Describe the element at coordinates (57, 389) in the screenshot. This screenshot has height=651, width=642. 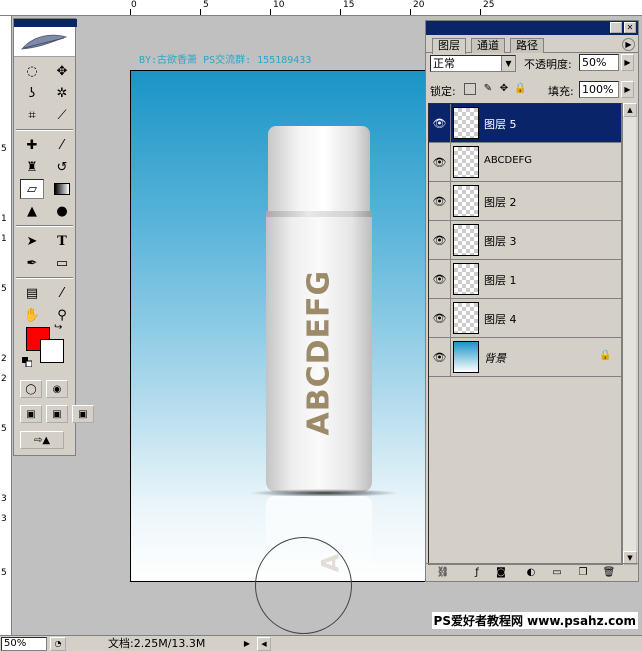
I see `quick-mask-button: ◉` at that location.